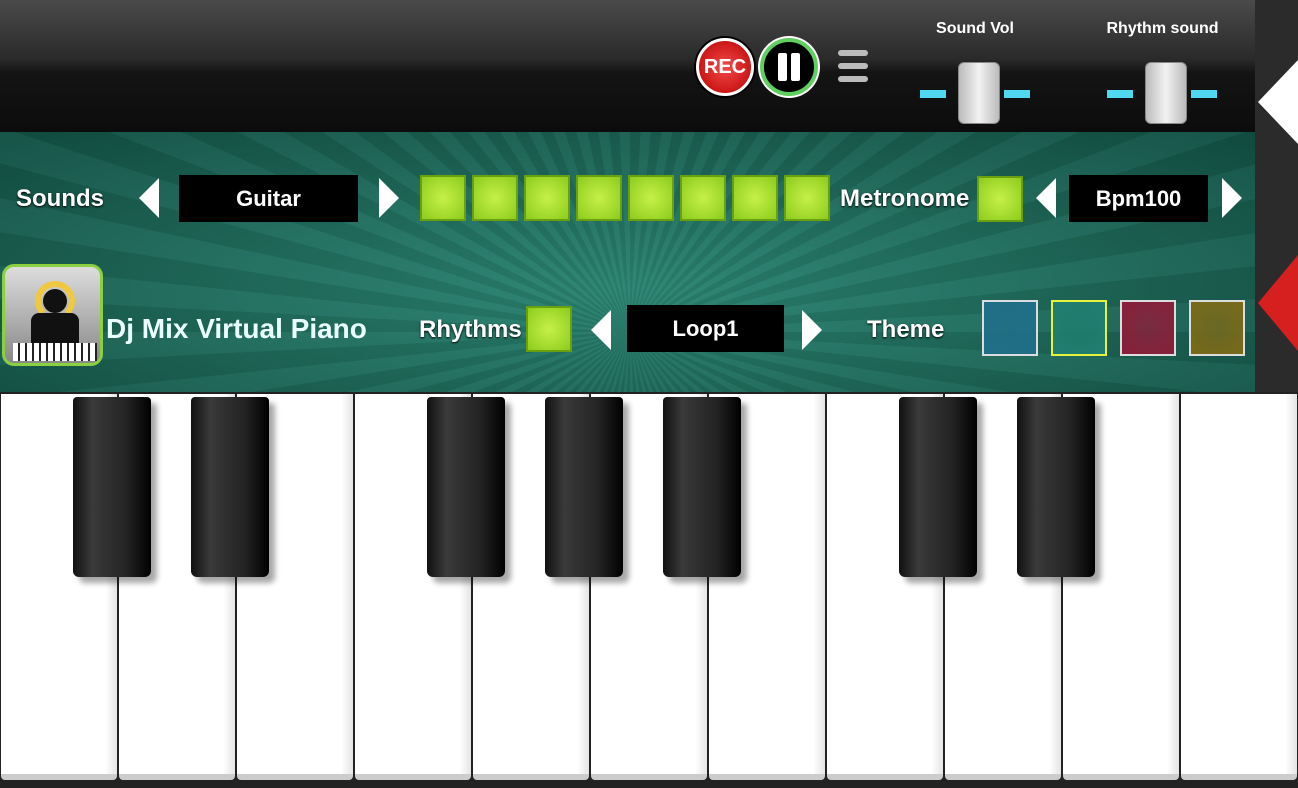  Describe the element at coordinates (1000, 199) in the screenshot. I see `metronome-toggle` at that location.